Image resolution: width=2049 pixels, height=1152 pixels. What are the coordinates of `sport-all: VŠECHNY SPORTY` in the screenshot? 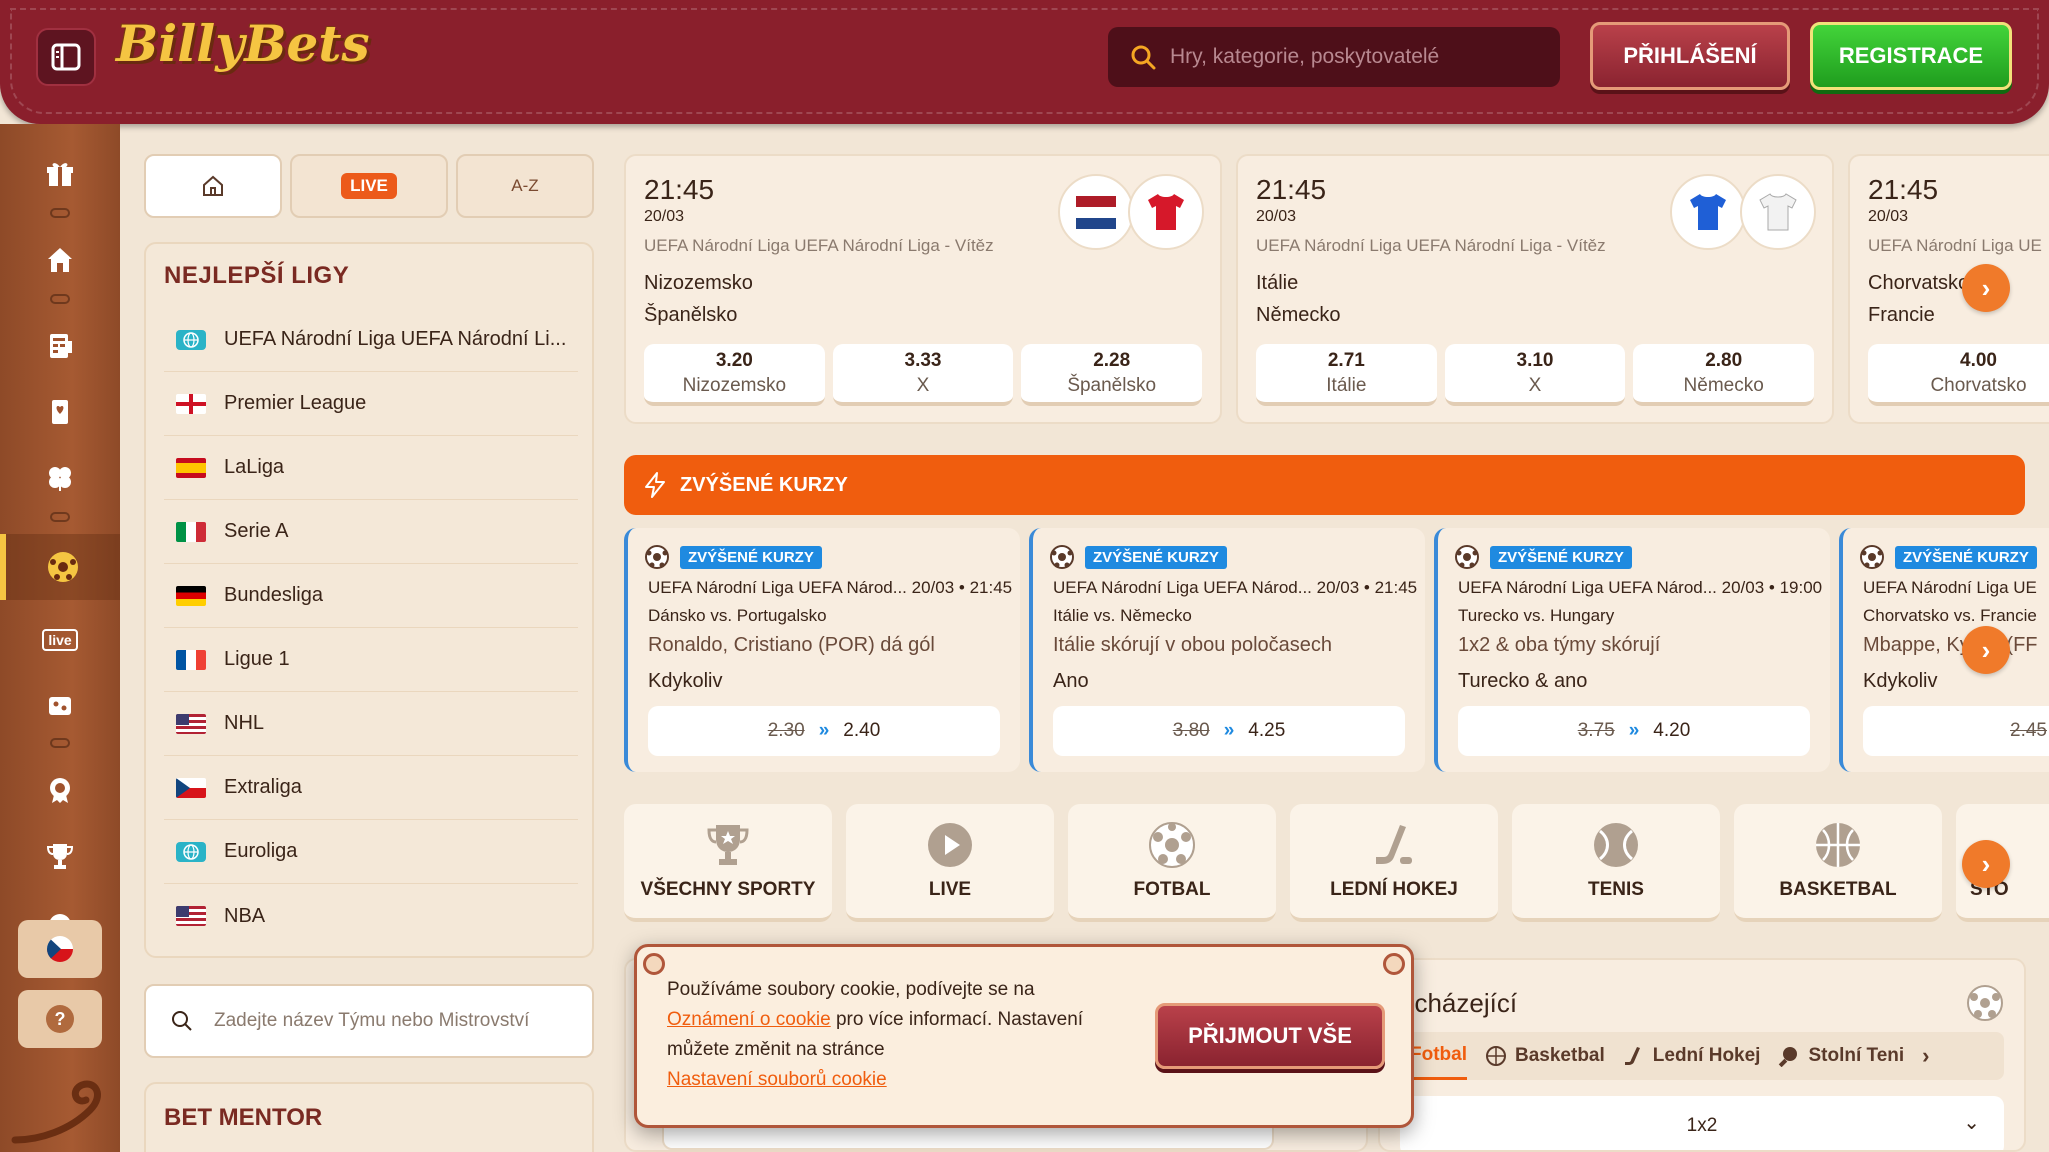 It's located at (728, 863).